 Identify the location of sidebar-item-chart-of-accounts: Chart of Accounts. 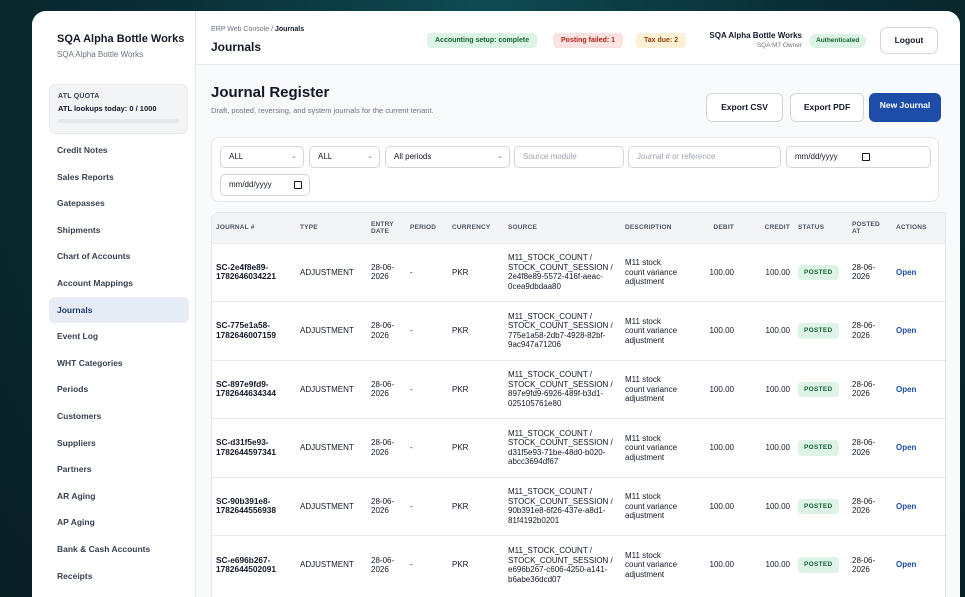
(119, 256).